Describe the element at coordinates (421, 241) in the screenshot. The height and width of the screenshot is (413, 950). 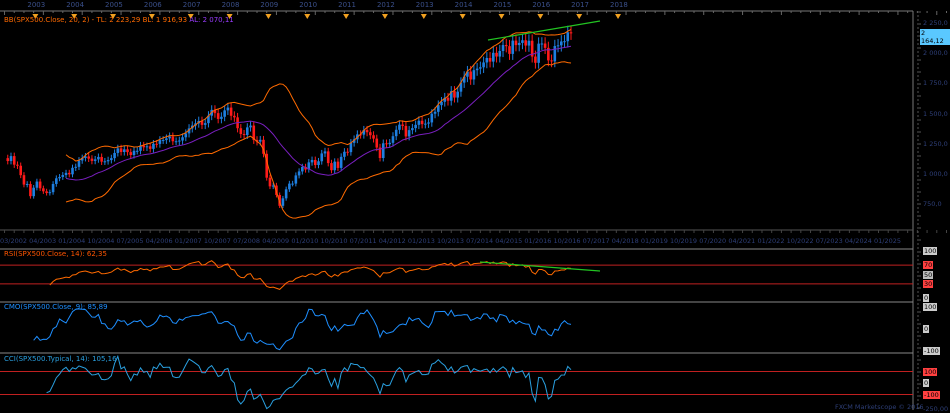
I see `date-label: 01/2013` at that location.